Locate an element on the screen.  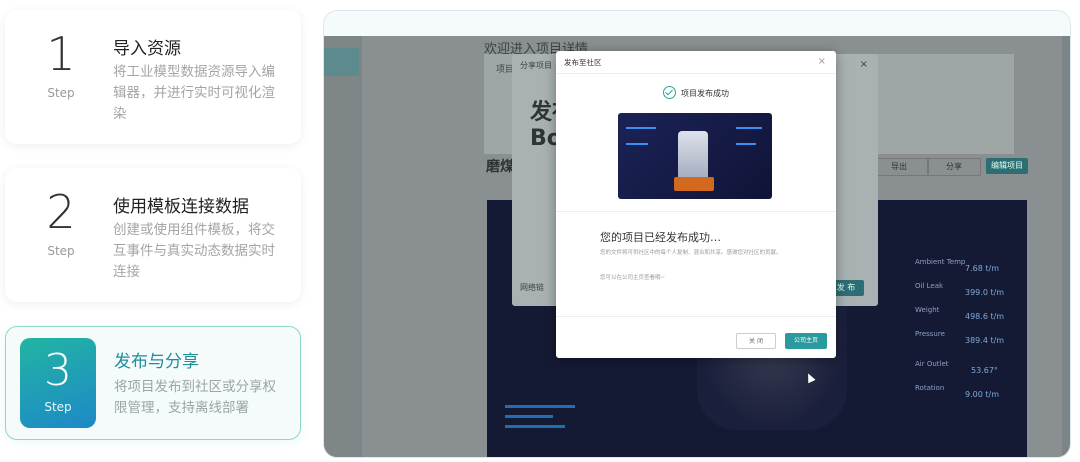
dash-stat-label: Rotation is located at coordinates (930, 388).